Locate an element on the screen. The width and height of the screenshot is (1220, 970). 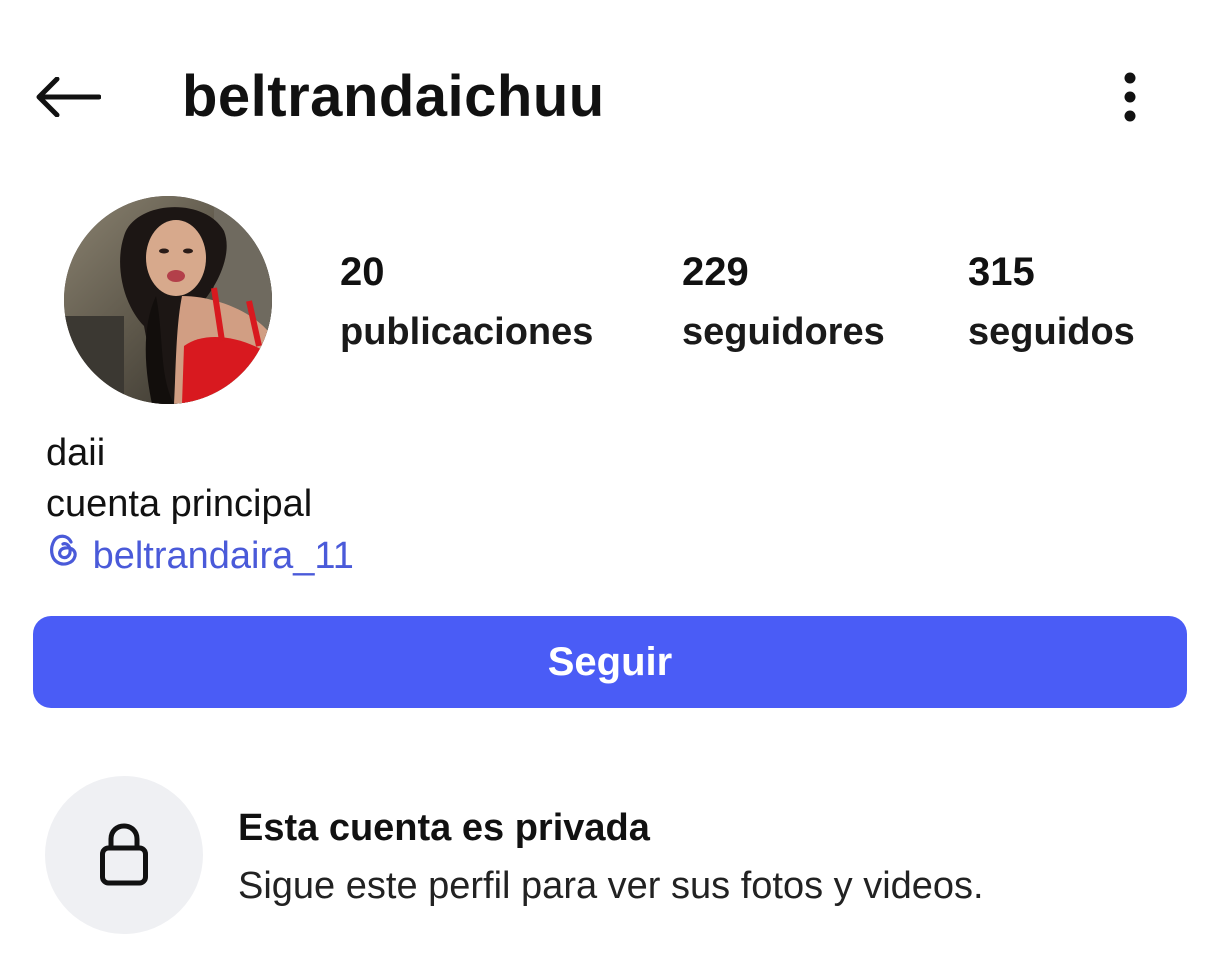
profile-photo is located at coordinates (168, 300).